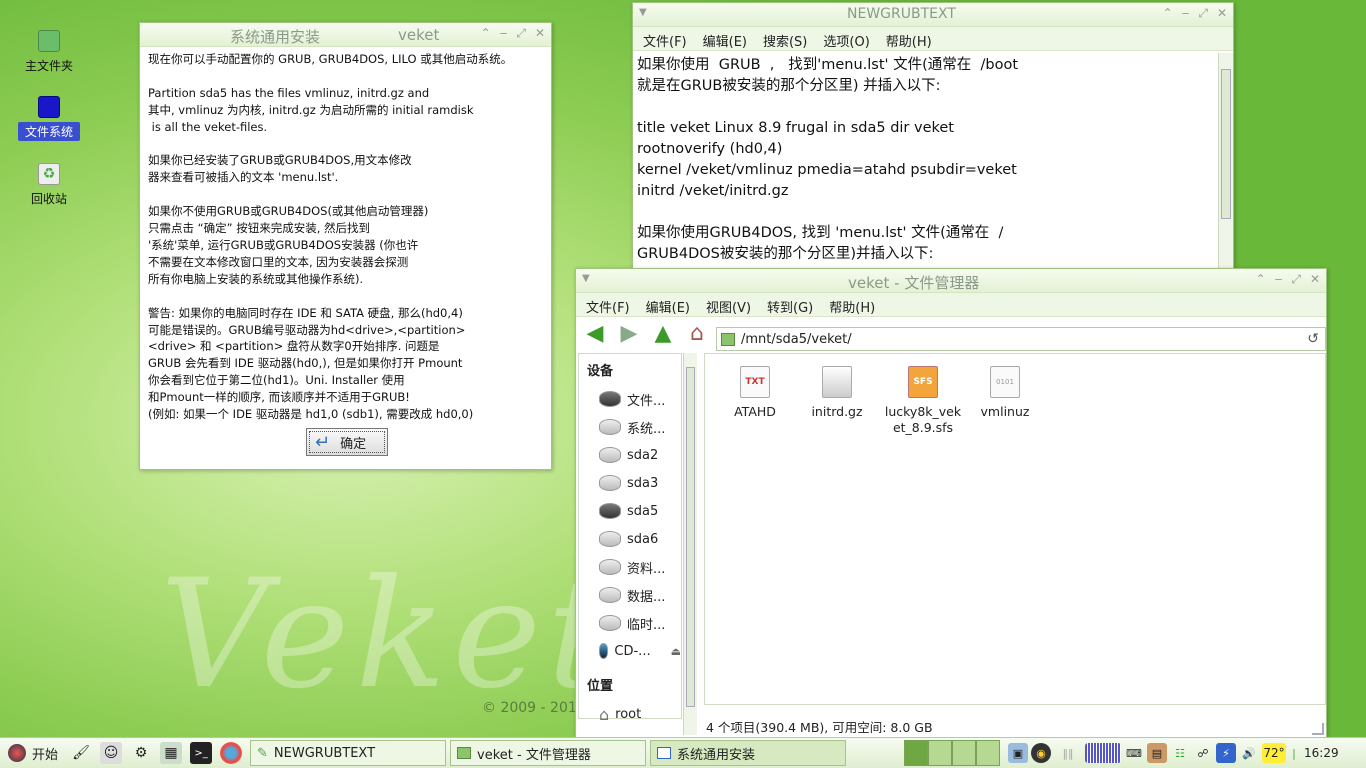 Image resolution: width=1366 pixels, height=768 pixels. Describe the element at coordinates (347, 442) in the screenshot. I see `ok-button: ↵ 确定` at that location.